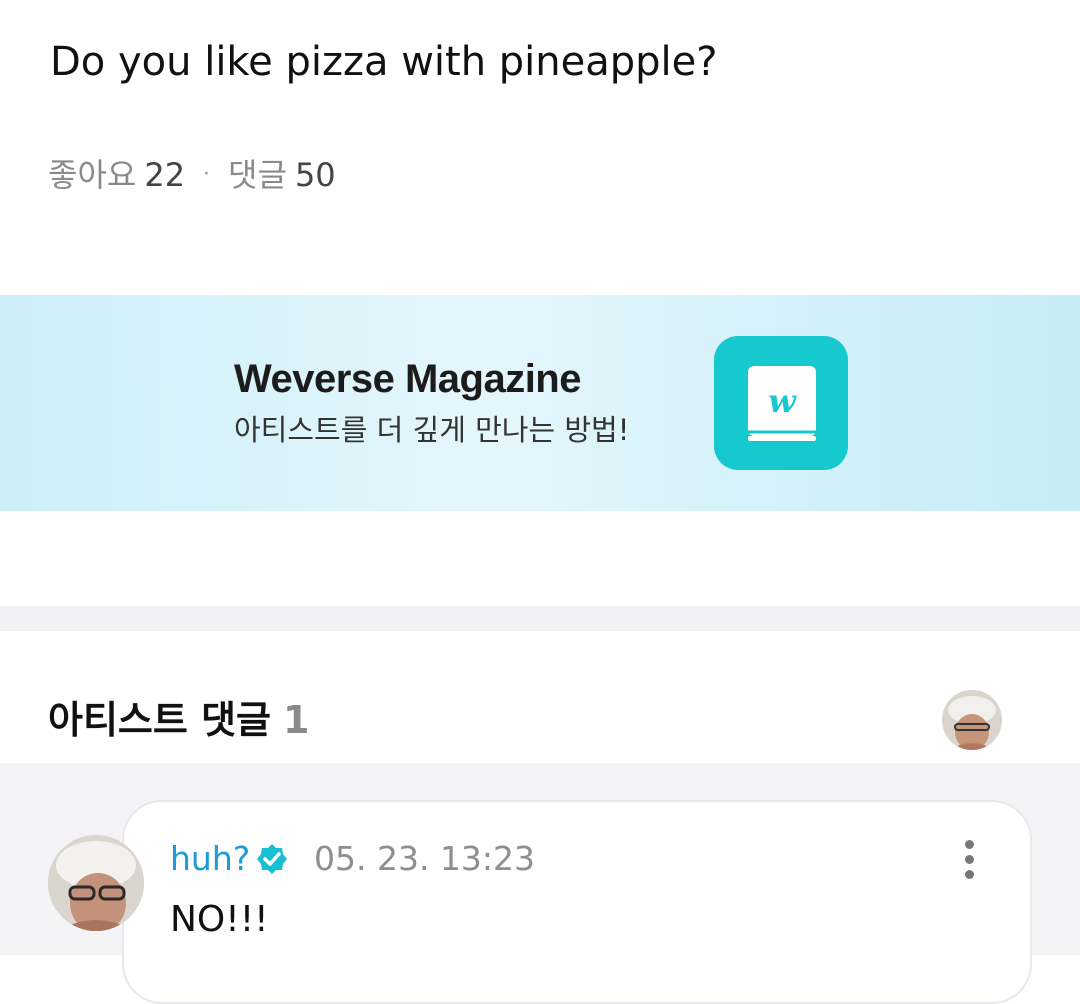  Describe the element at coordinates (165, 175) in the screenshot. I see `likes-count: 22` at that location.